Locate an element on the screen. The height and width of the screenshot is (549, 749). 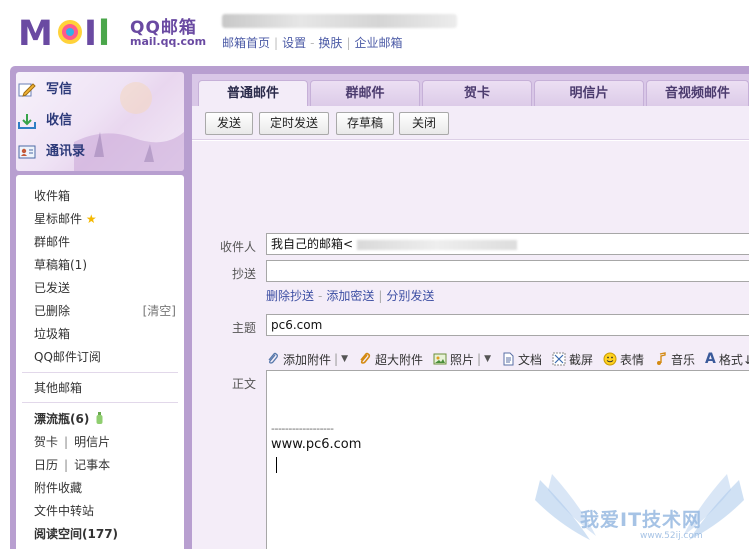
brand-domain: mail.qq.com is located at coordinates (168, 41).